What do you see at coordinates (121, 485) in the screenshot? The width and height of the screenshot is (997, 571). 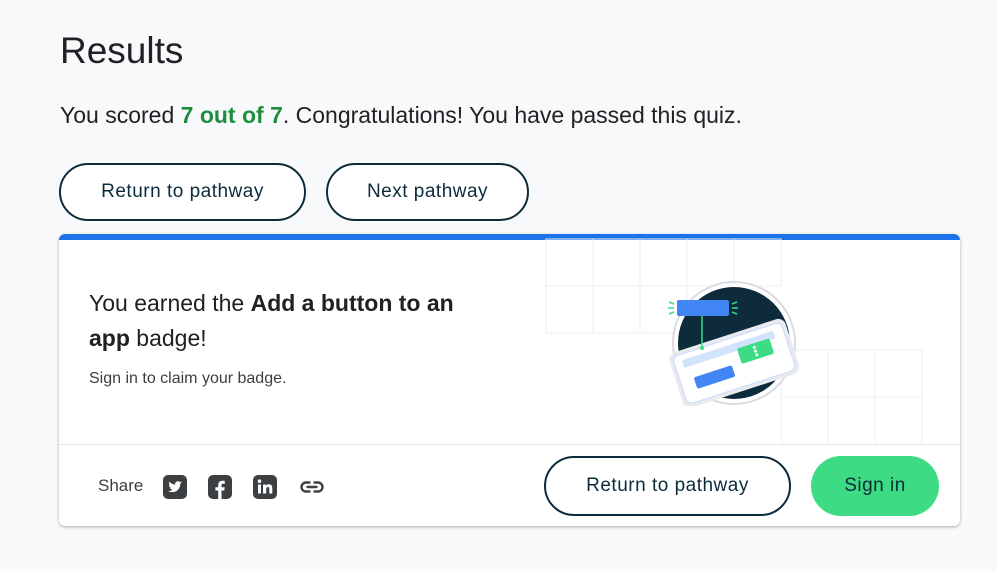 I see `share-label: Share` at bounding box center [121, 485].